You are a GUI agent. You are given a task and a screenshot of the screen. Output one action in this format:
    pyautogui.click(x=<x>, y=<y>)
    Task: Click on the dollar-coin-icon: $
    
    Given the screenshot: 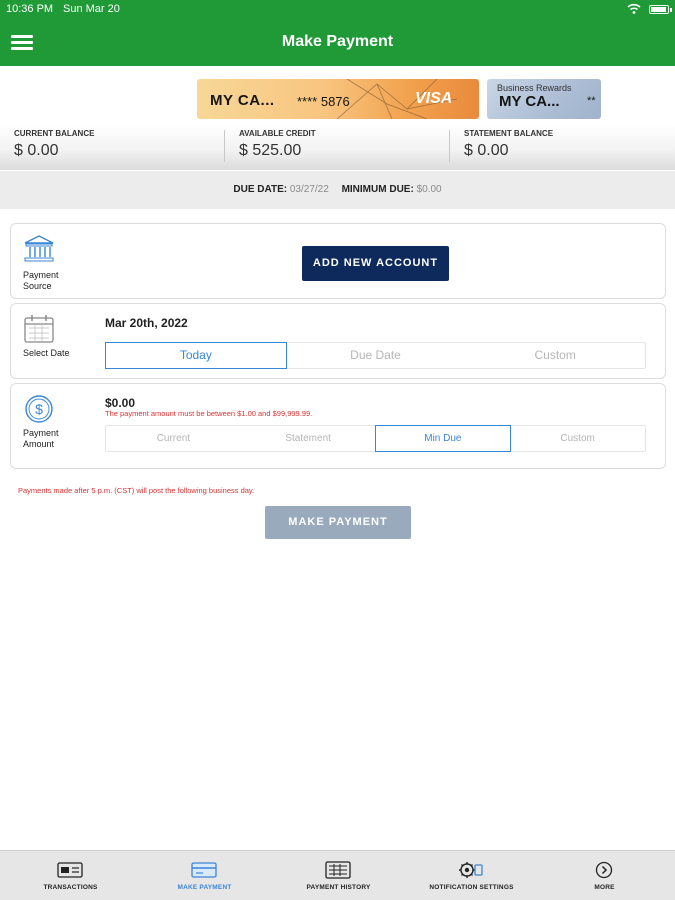 What is the action you would take?
    pyautogui.click(x=39, y=409)
    